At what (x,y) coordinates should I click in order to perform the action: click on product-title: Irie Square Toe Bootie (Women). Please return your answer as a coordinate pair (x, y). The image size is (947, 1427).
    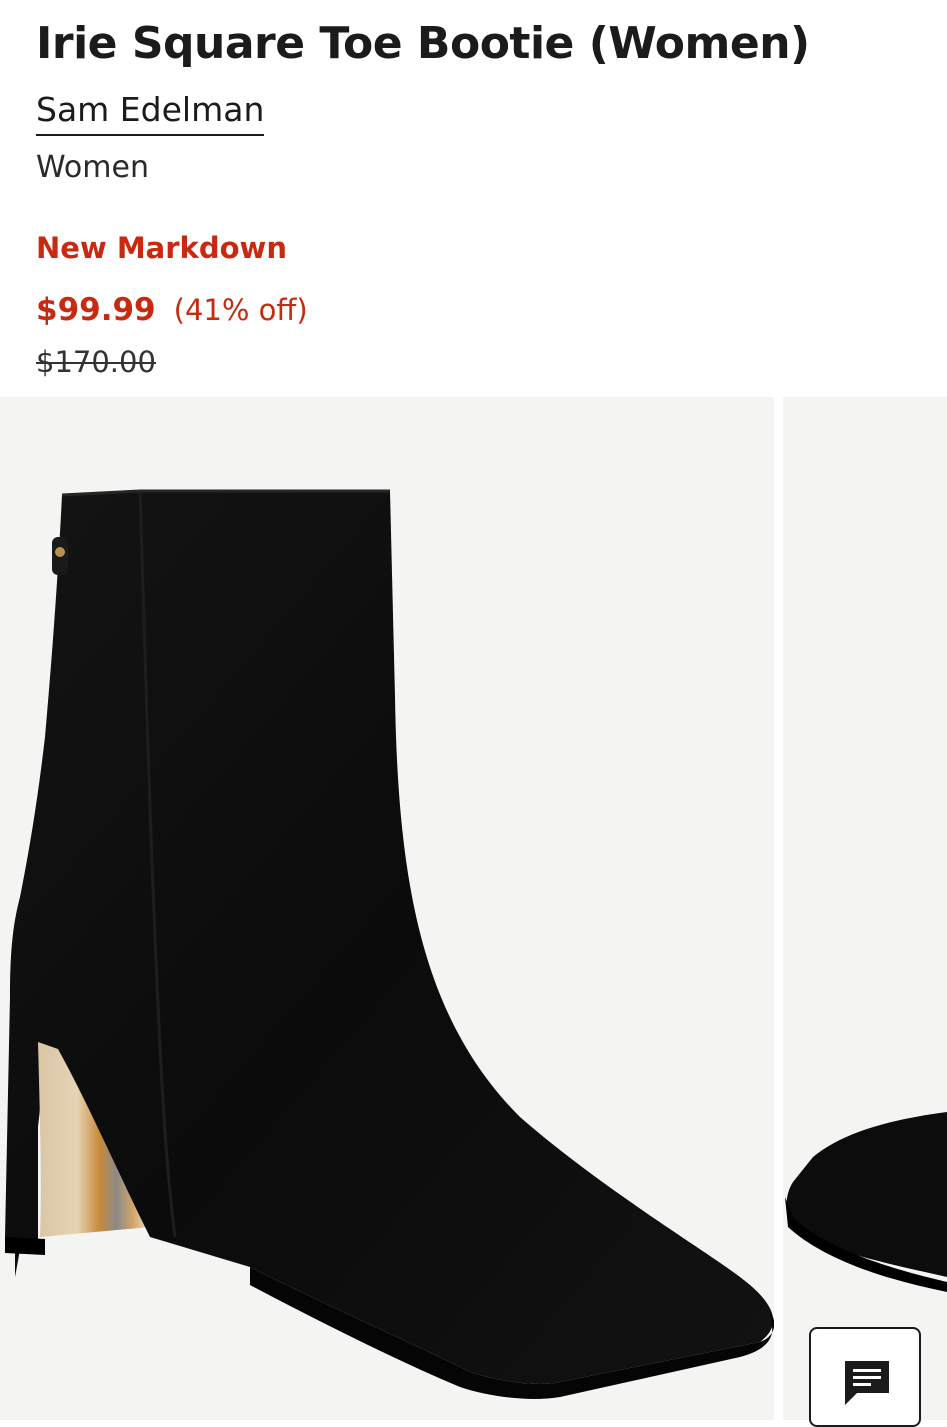
    Looking at the image, I should click on (423, 43).